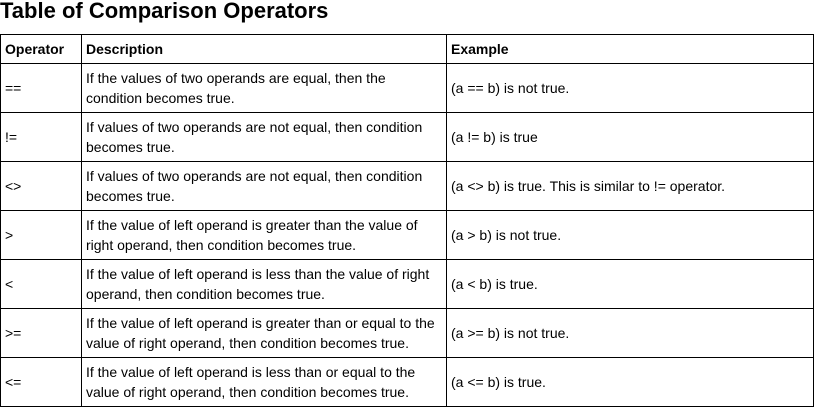 This screenshot has height=407, width=814. What do you see at coordinates (41, 49) in the screenshot?
I see `column-header-operator: Operator` at bounding box center [41, 49].